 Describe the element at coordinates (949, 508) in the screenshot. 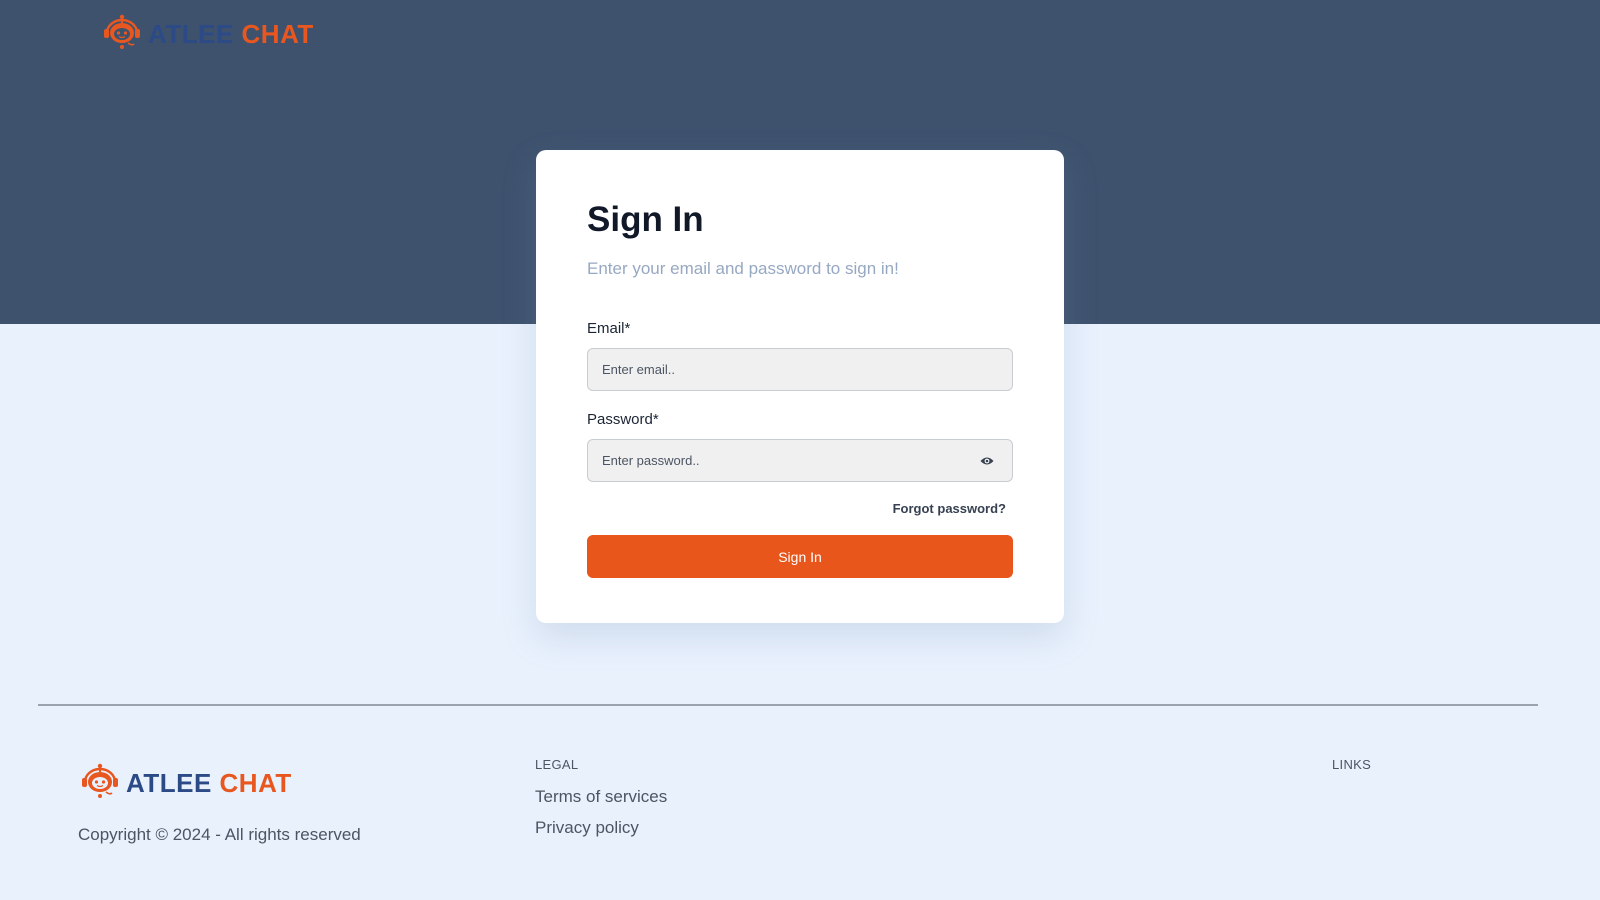

I see `forgot-password-link: Forgot password?` at that location.